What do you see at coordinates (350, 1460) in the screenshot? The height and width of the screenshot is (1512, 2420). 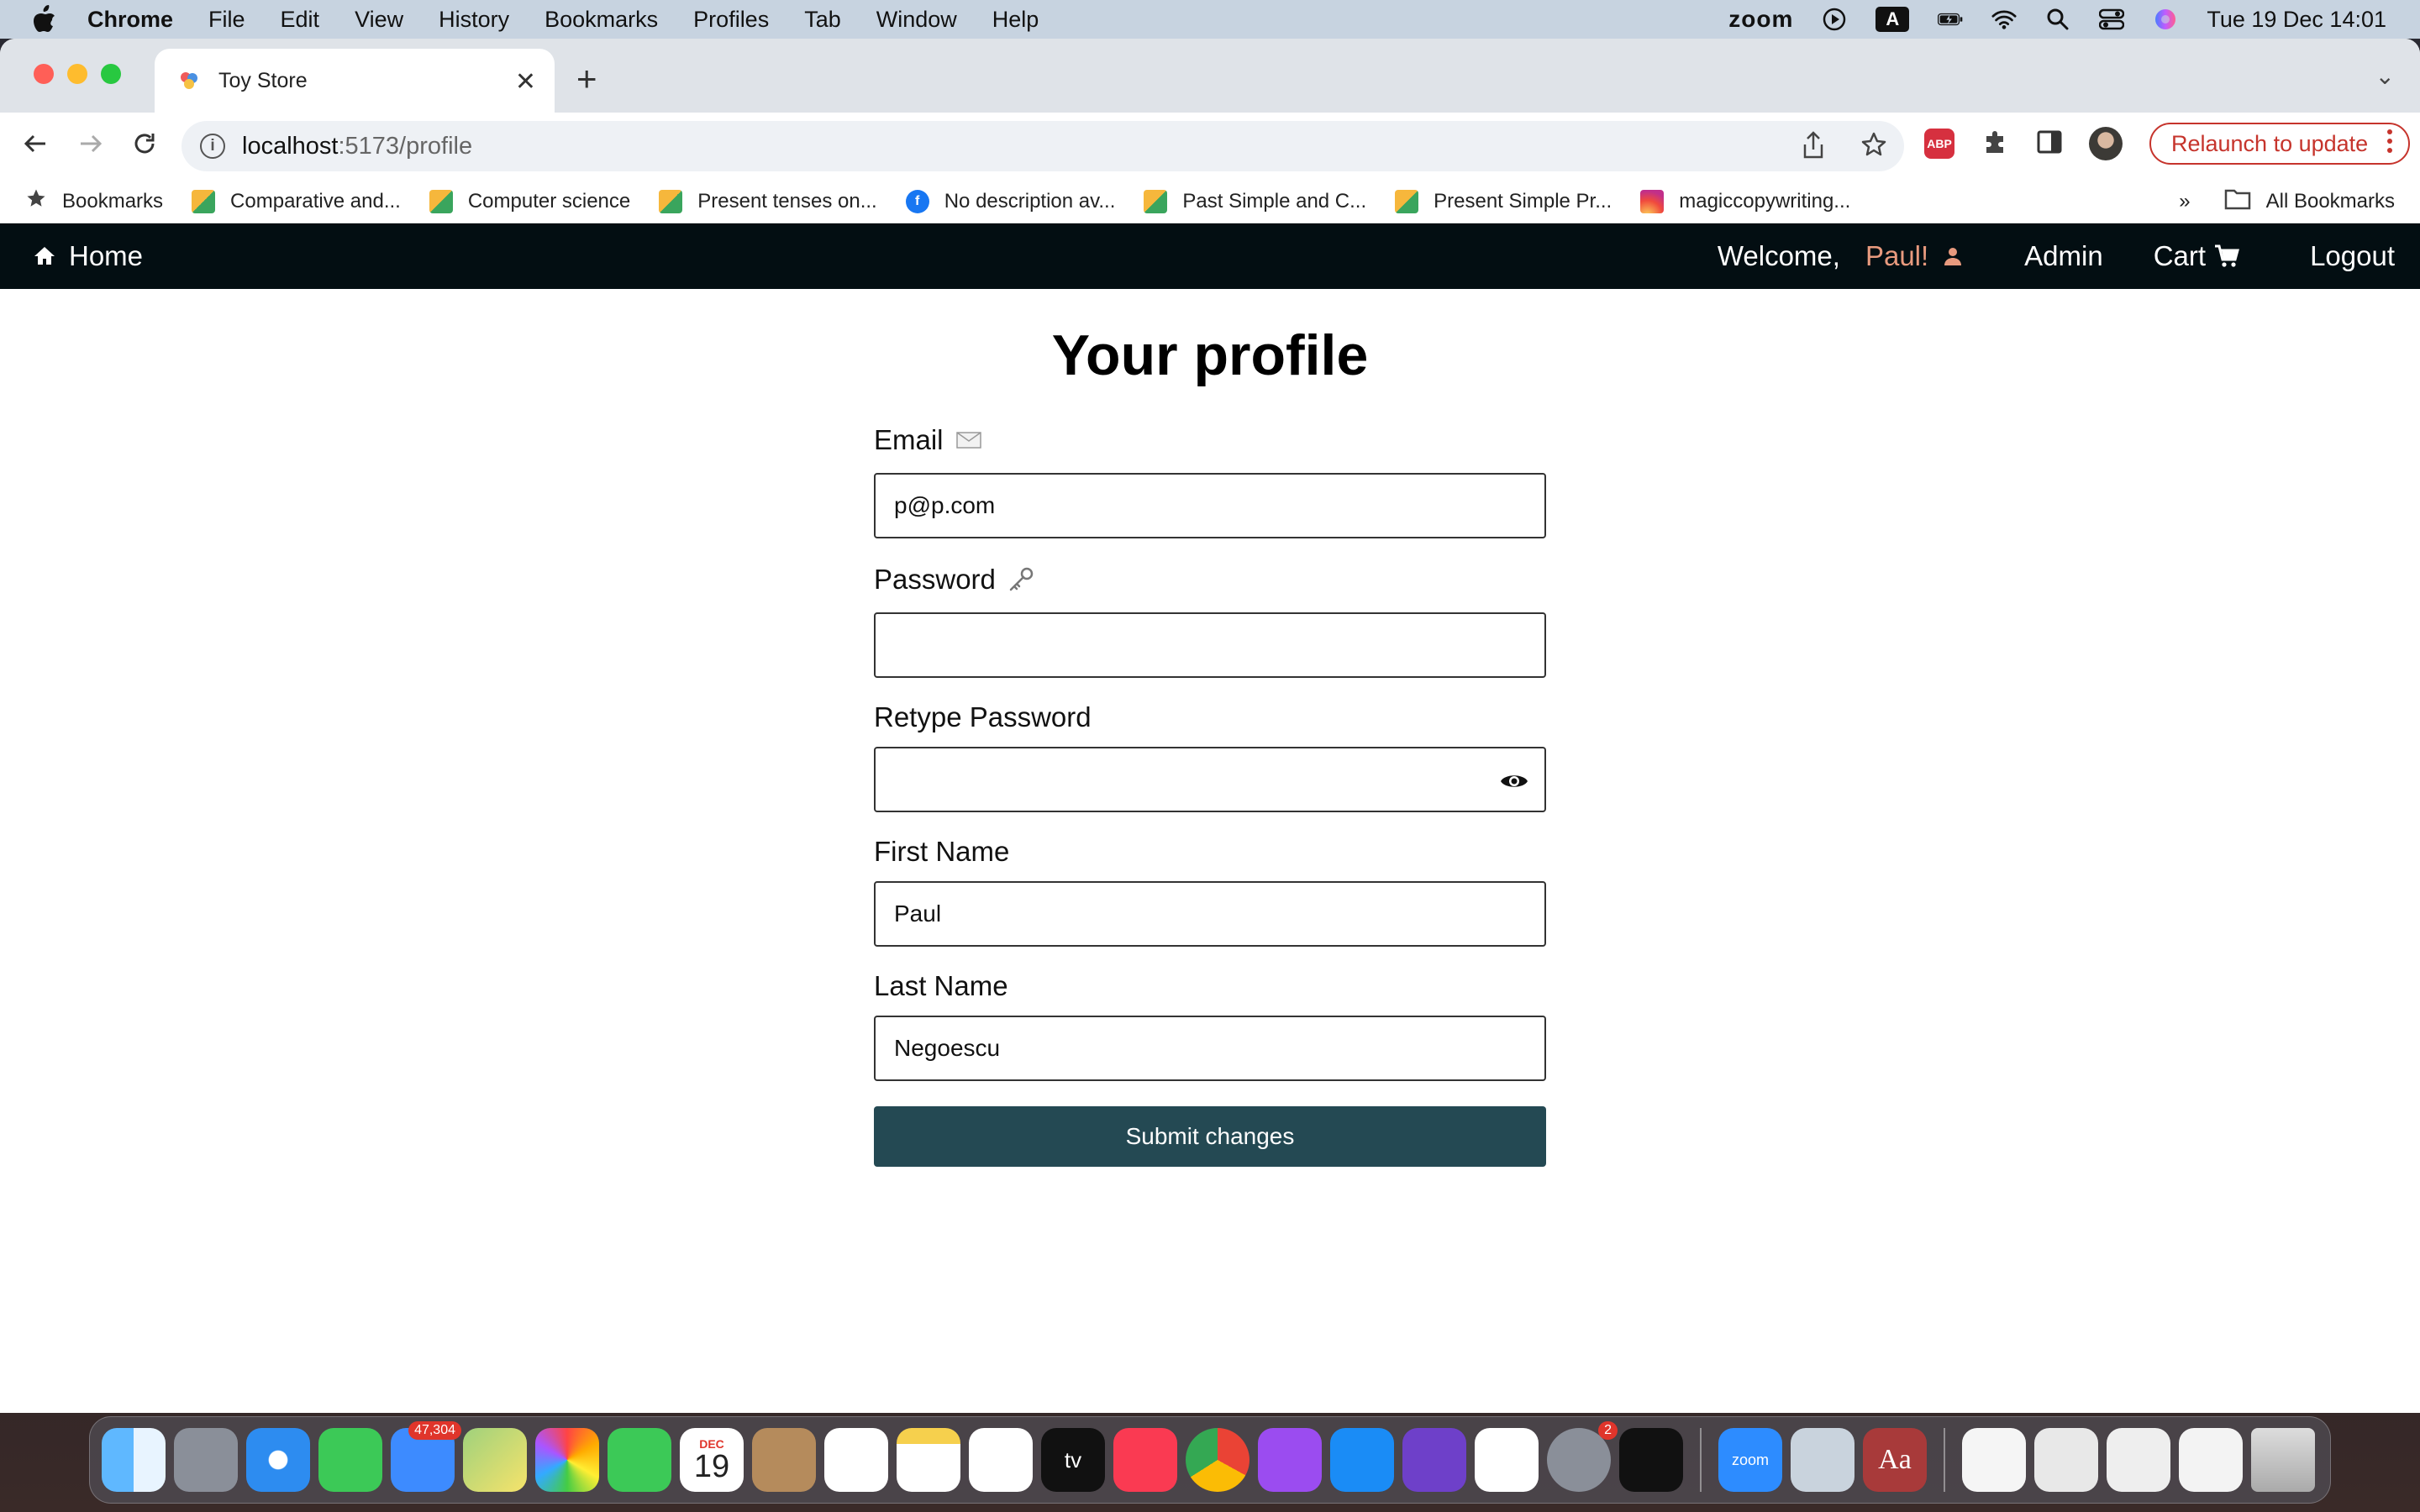 I see `messages-icon` at bounding box center [350, 1460].